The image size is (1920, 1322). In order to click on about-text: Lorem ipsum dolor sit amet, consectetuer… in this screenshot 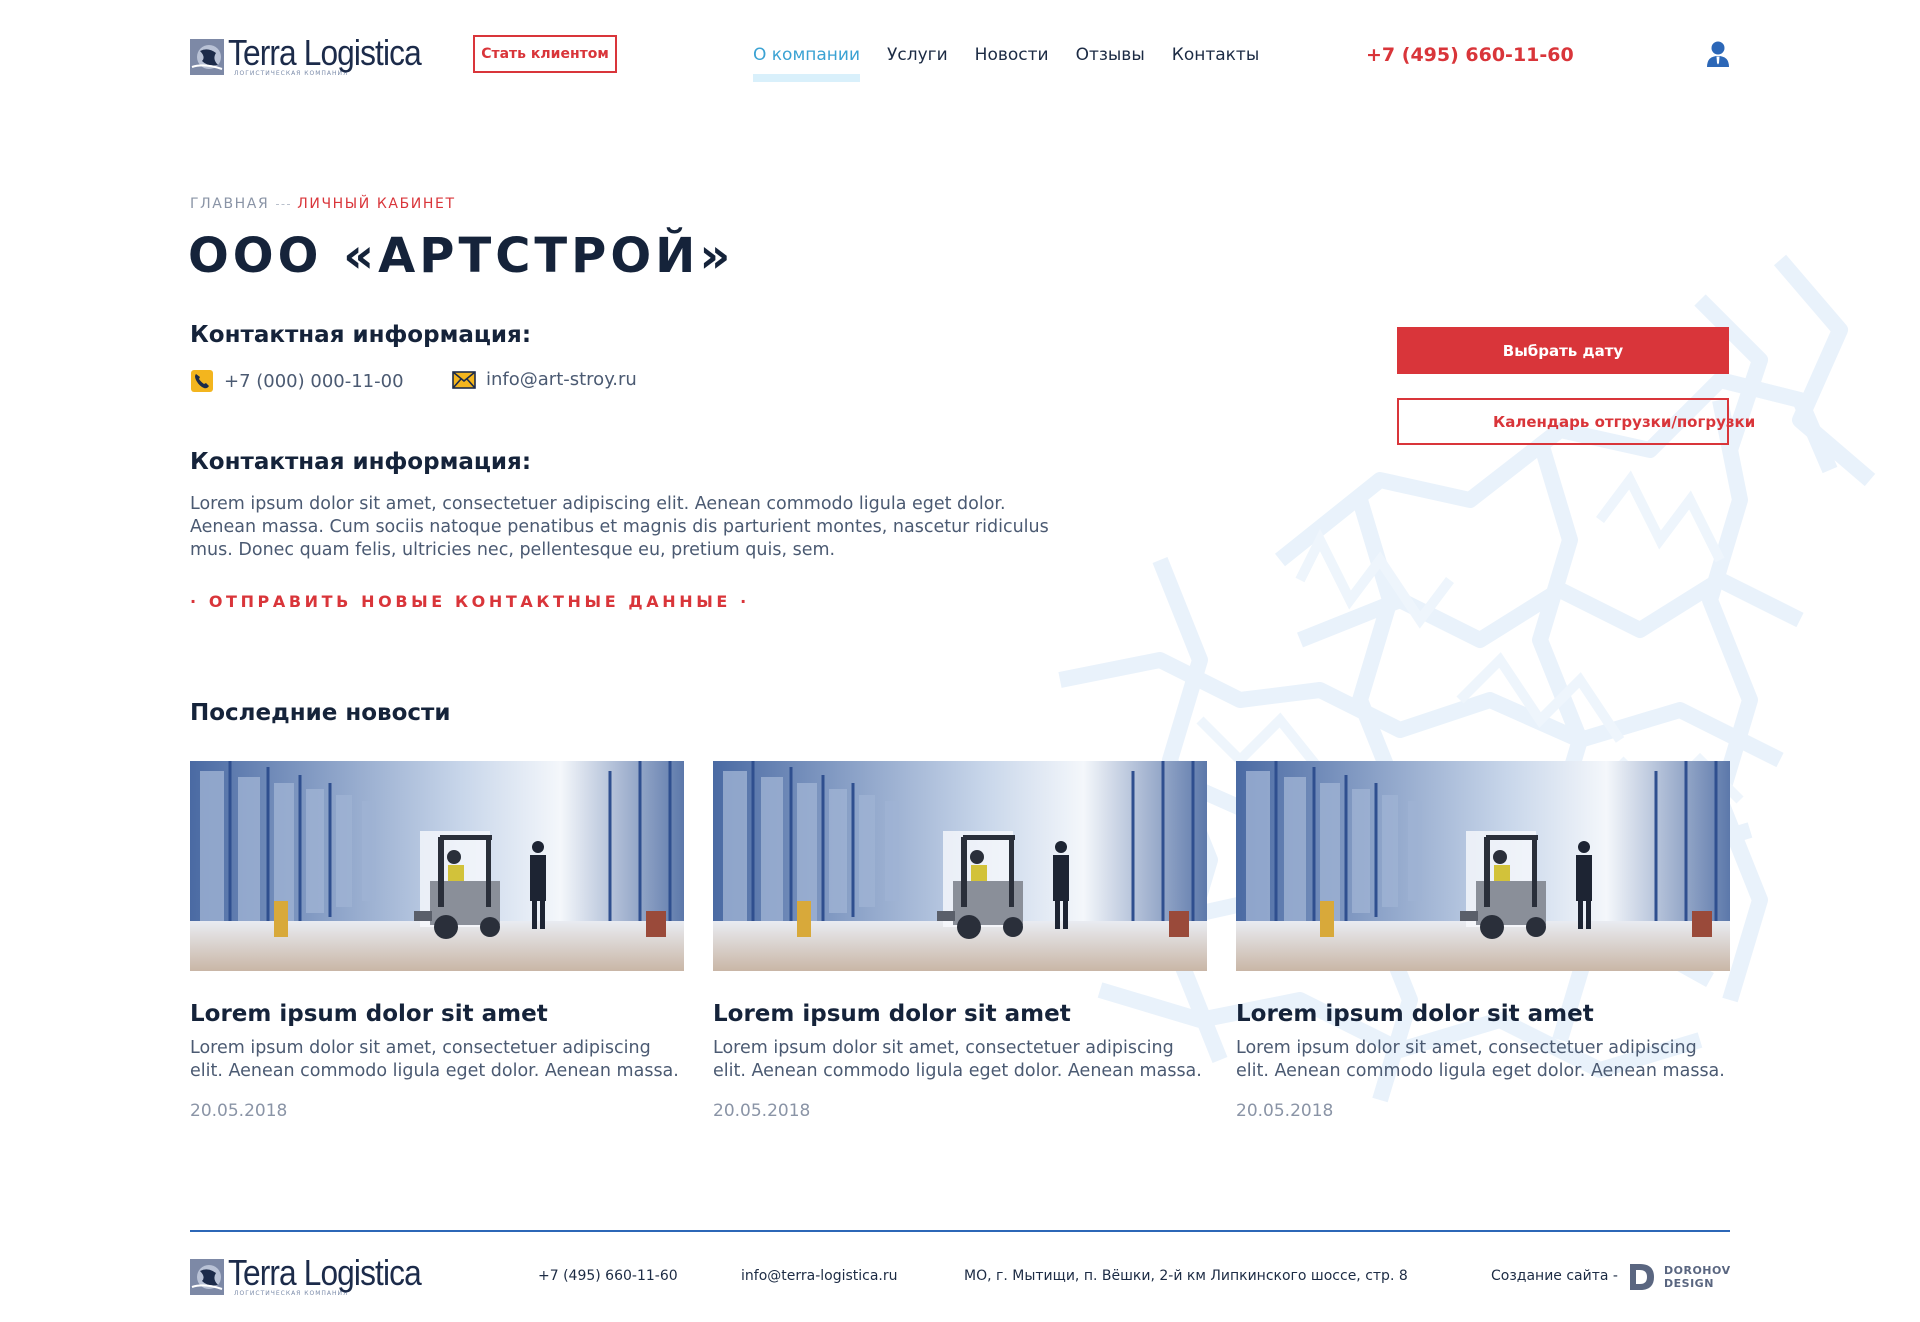, I will do `click(619, 527)`.